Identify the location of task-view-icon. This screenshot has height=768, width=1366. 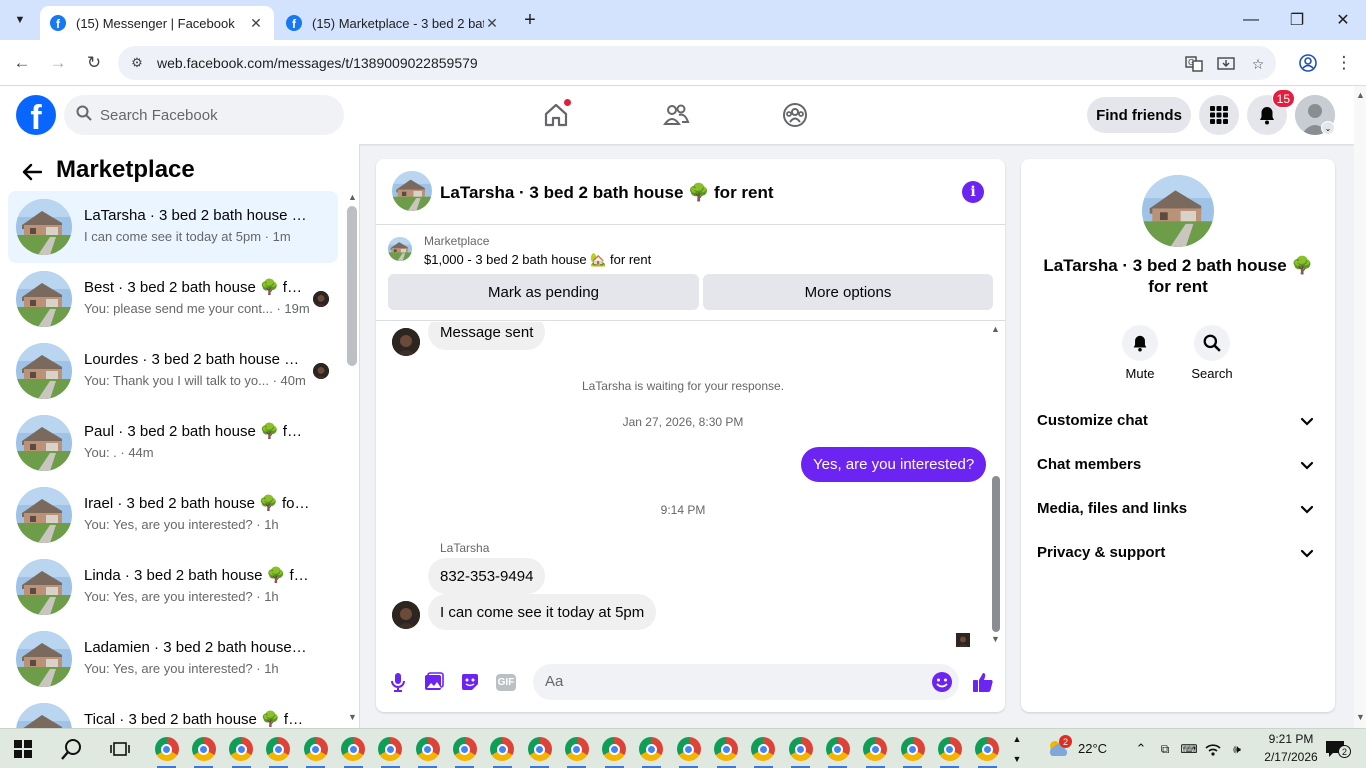
(119, 748).